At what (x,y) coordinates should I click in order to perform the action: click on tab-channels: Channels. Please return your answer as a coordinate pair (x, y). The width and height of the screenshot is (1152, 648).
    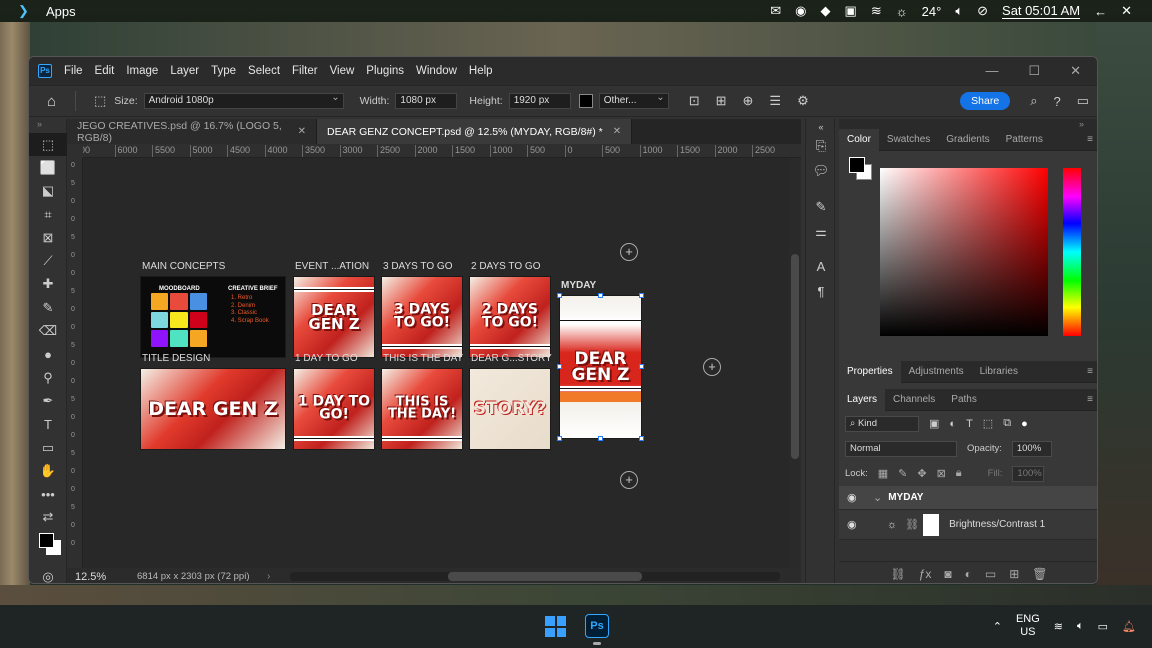
    Looking at the image, I should click on (914, 400).